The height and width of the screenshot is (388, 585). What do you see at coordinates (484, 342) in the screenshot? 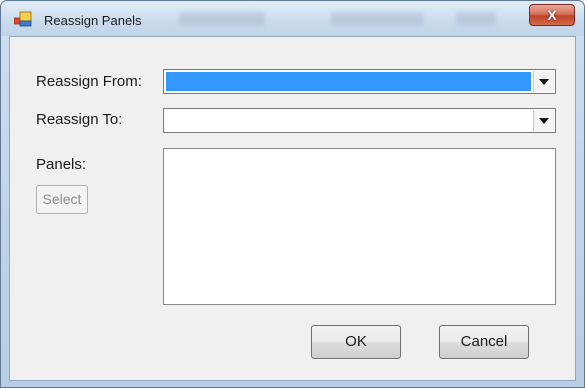
I see `cancel-button: Cancel` at bounding box center [484, 342].